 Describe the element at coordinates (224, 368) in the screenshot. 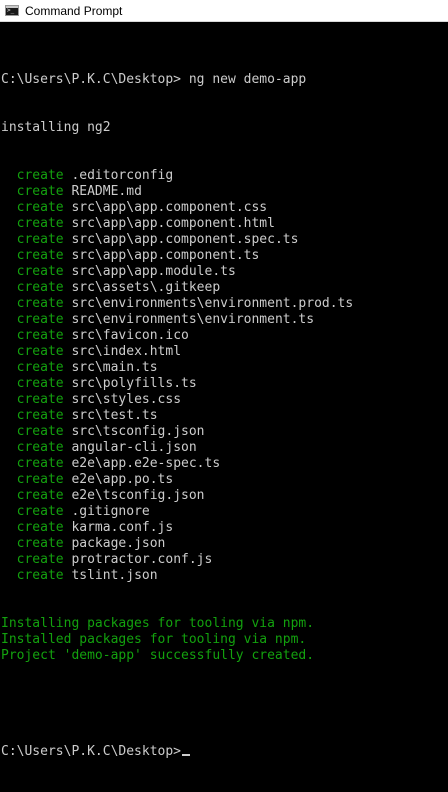

I see `create-line: create src\main.ts` at that location.